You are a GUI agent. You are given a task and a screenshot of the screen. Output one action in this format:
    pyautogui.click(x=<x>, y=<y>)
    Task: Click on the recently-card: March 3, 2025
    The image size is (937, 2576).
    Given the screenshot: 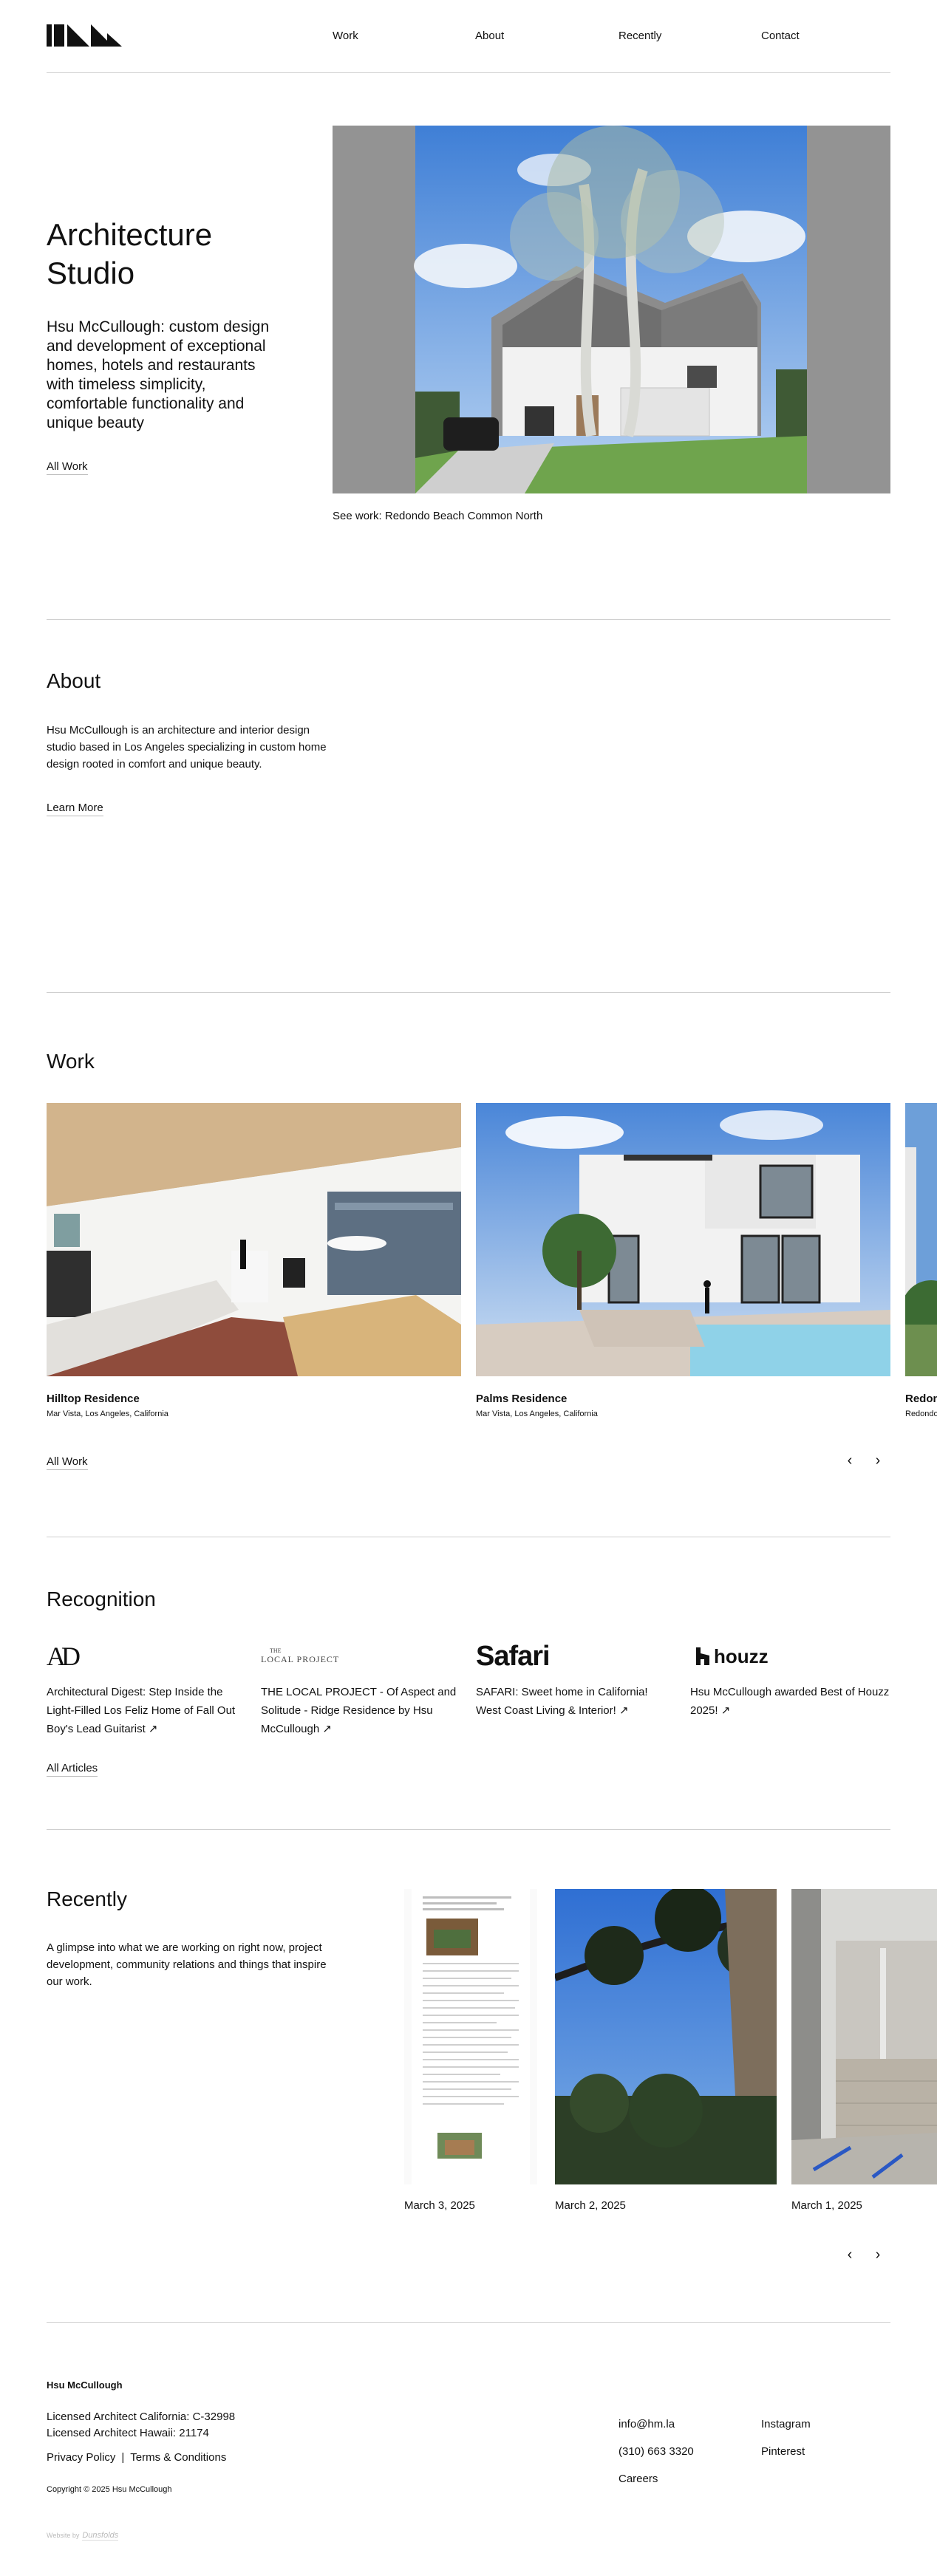 What is the action you would take?
    pyautogui.click(x=470, y=2050)
    